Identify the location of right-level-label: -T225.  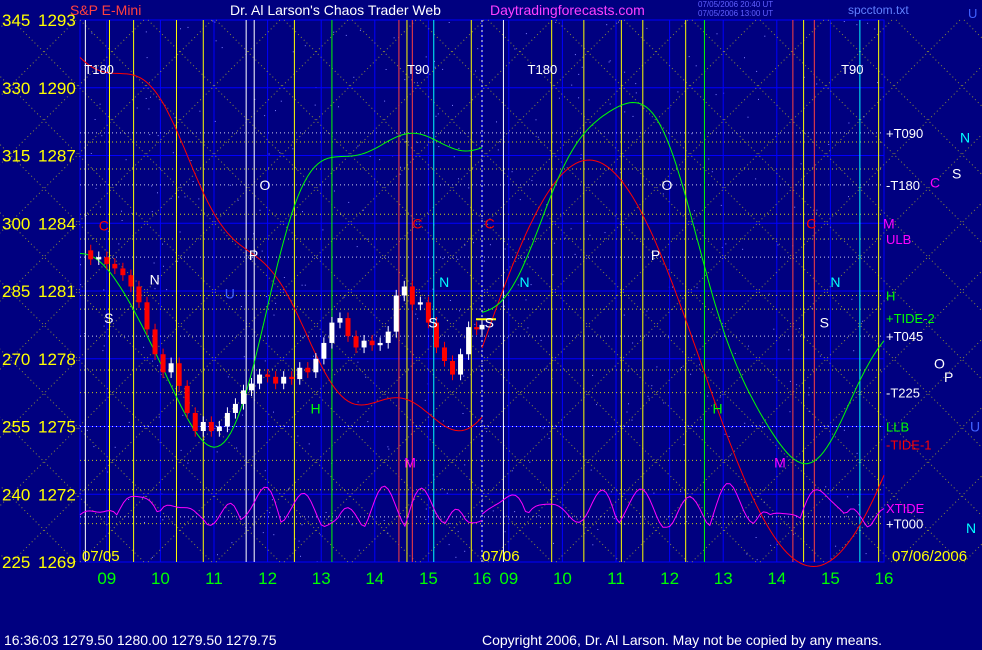
(903, 393).